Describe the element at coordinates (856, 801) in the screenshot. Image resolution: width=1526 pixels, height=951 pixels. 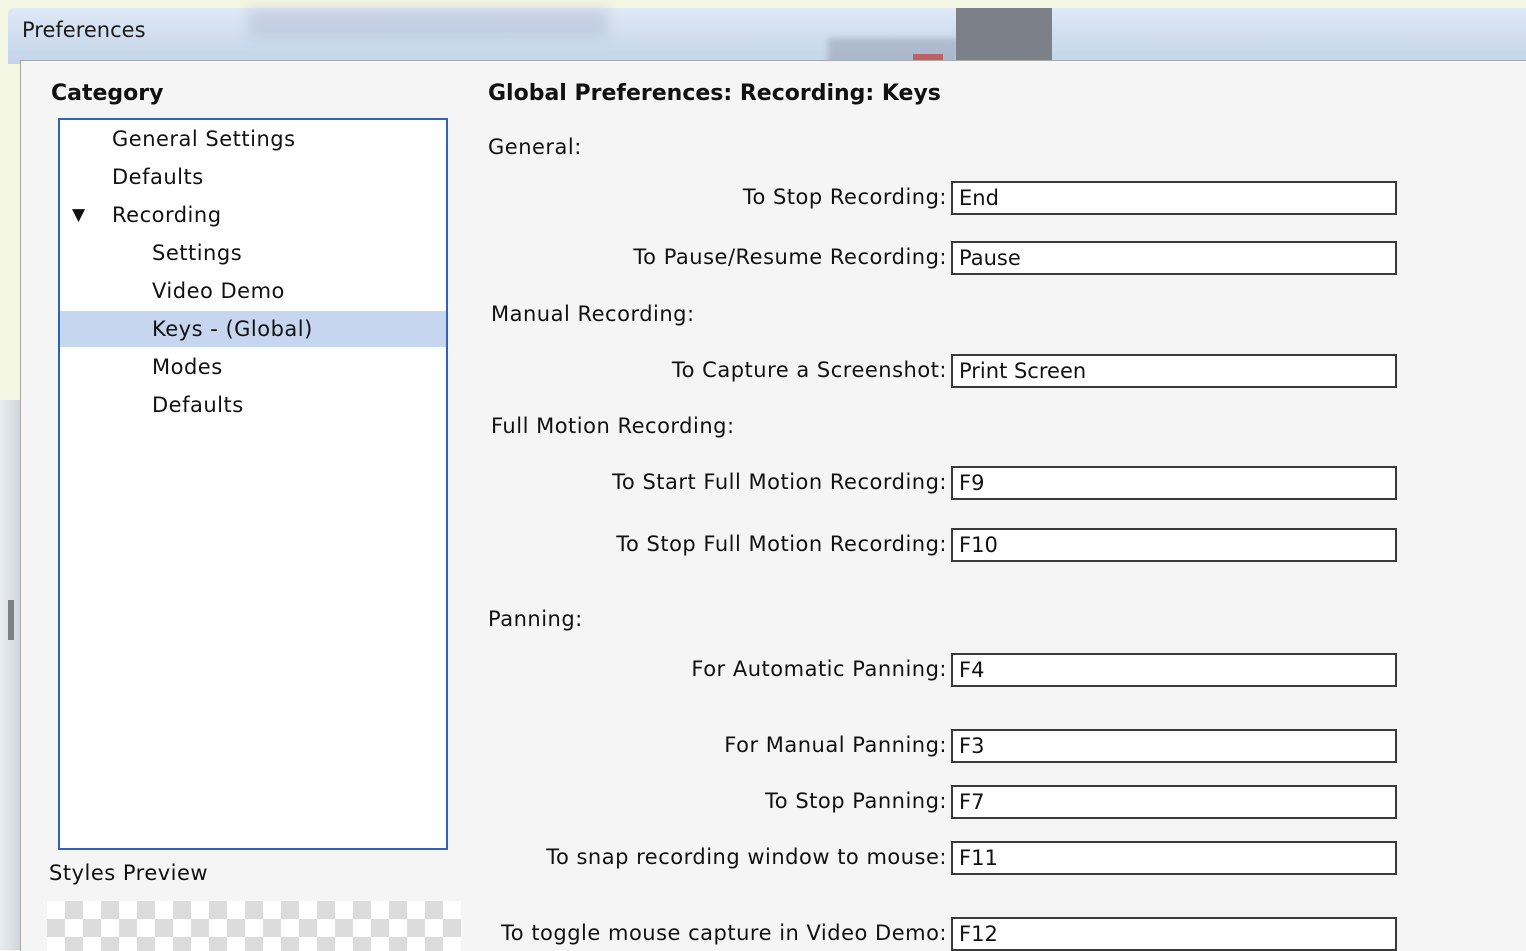
I see `key-label-stop-panning: To Stop Panning:` at that location.